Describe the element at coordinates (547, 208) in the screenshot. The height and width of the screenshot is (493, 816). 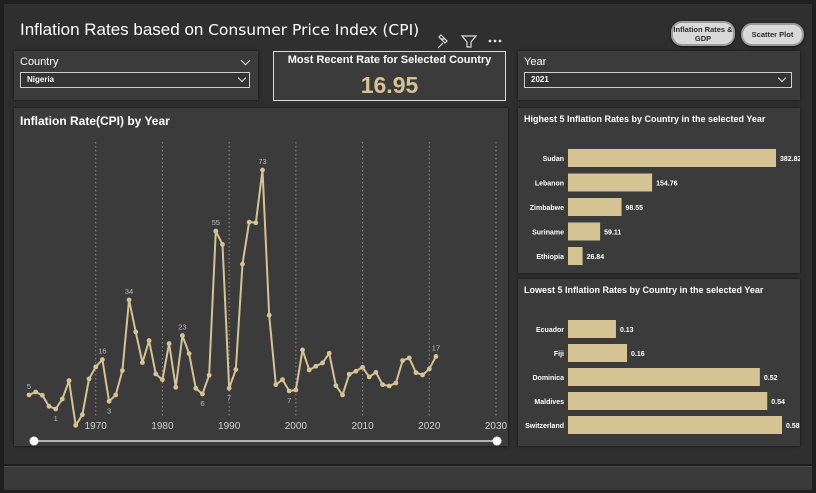
I see `category-label: Zimbabwe` at that location.